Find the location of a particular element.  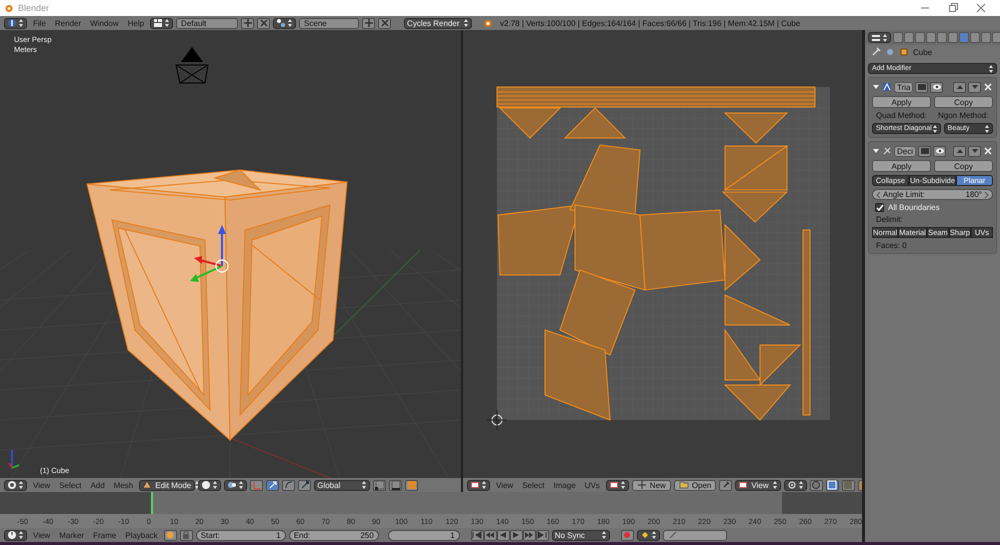

modifier-name-field: Deci is located at coordinates (905, 151).